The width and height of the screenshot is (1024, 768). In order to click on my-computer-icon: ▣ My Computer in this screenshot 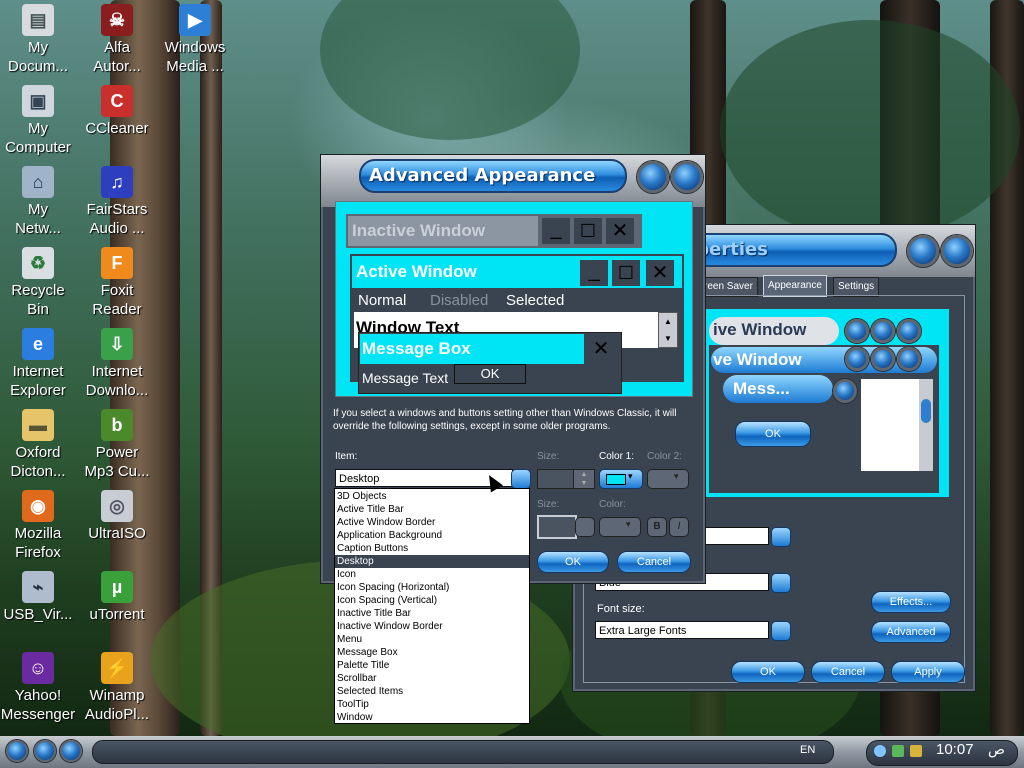, I will do `click(39, 121)`.